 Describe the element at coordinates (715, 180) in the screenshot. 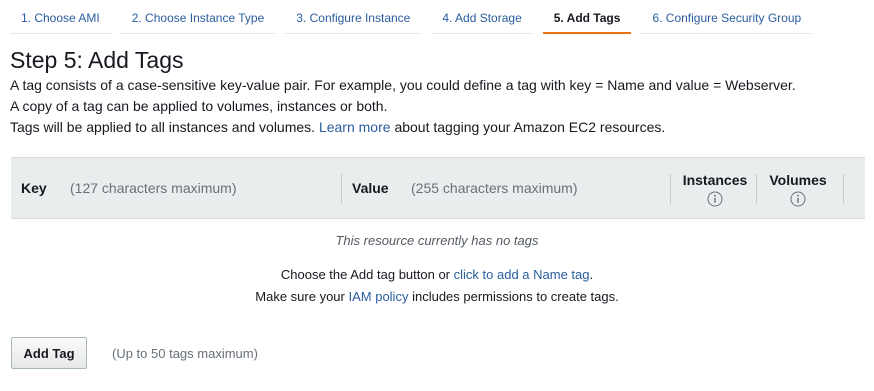

I see `instances-column-label: Instances` at that location.